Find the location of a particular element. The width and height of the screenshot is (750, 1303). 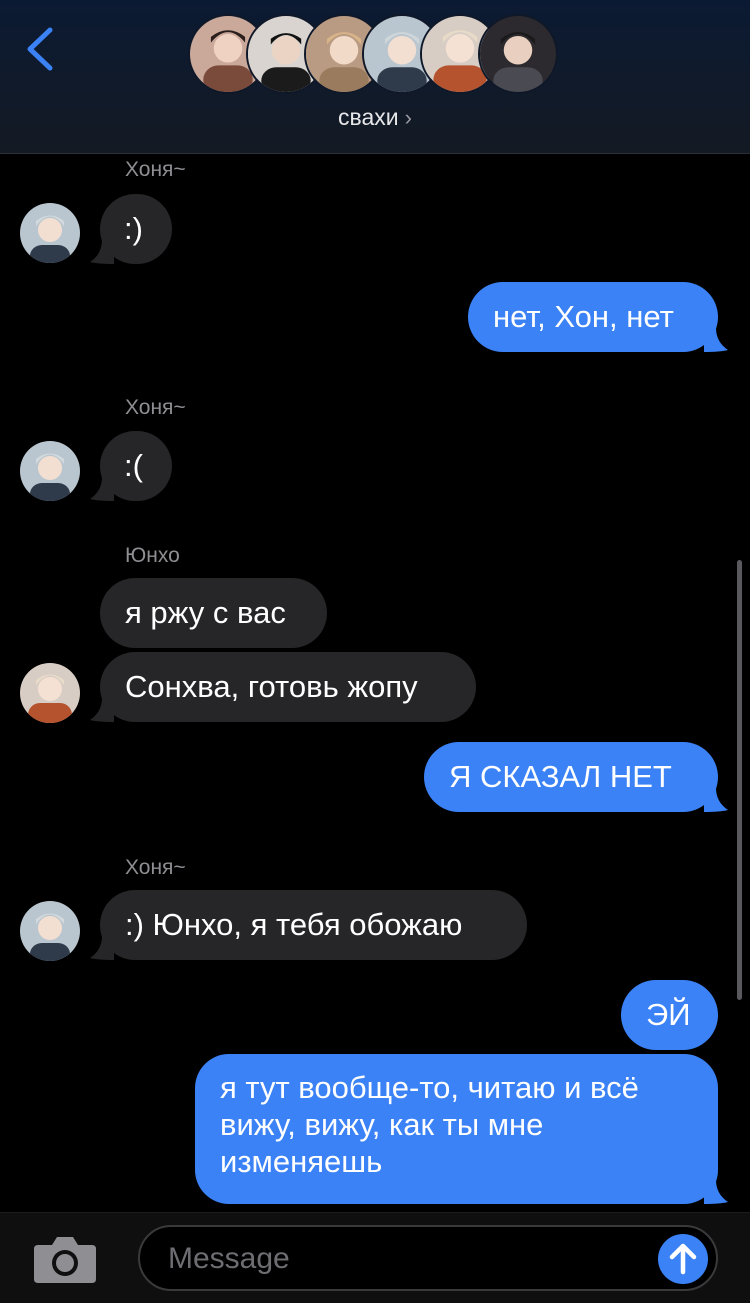

message-bubble-outgoing: ЭЙ is located at coordinates (669, 1015).